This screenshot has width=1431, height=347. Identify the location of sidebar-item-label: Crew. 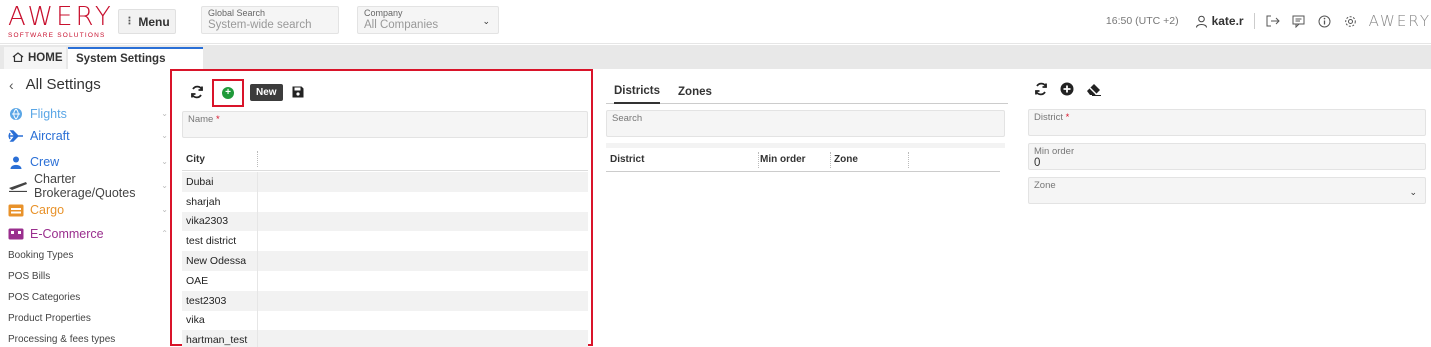
(45, 162).